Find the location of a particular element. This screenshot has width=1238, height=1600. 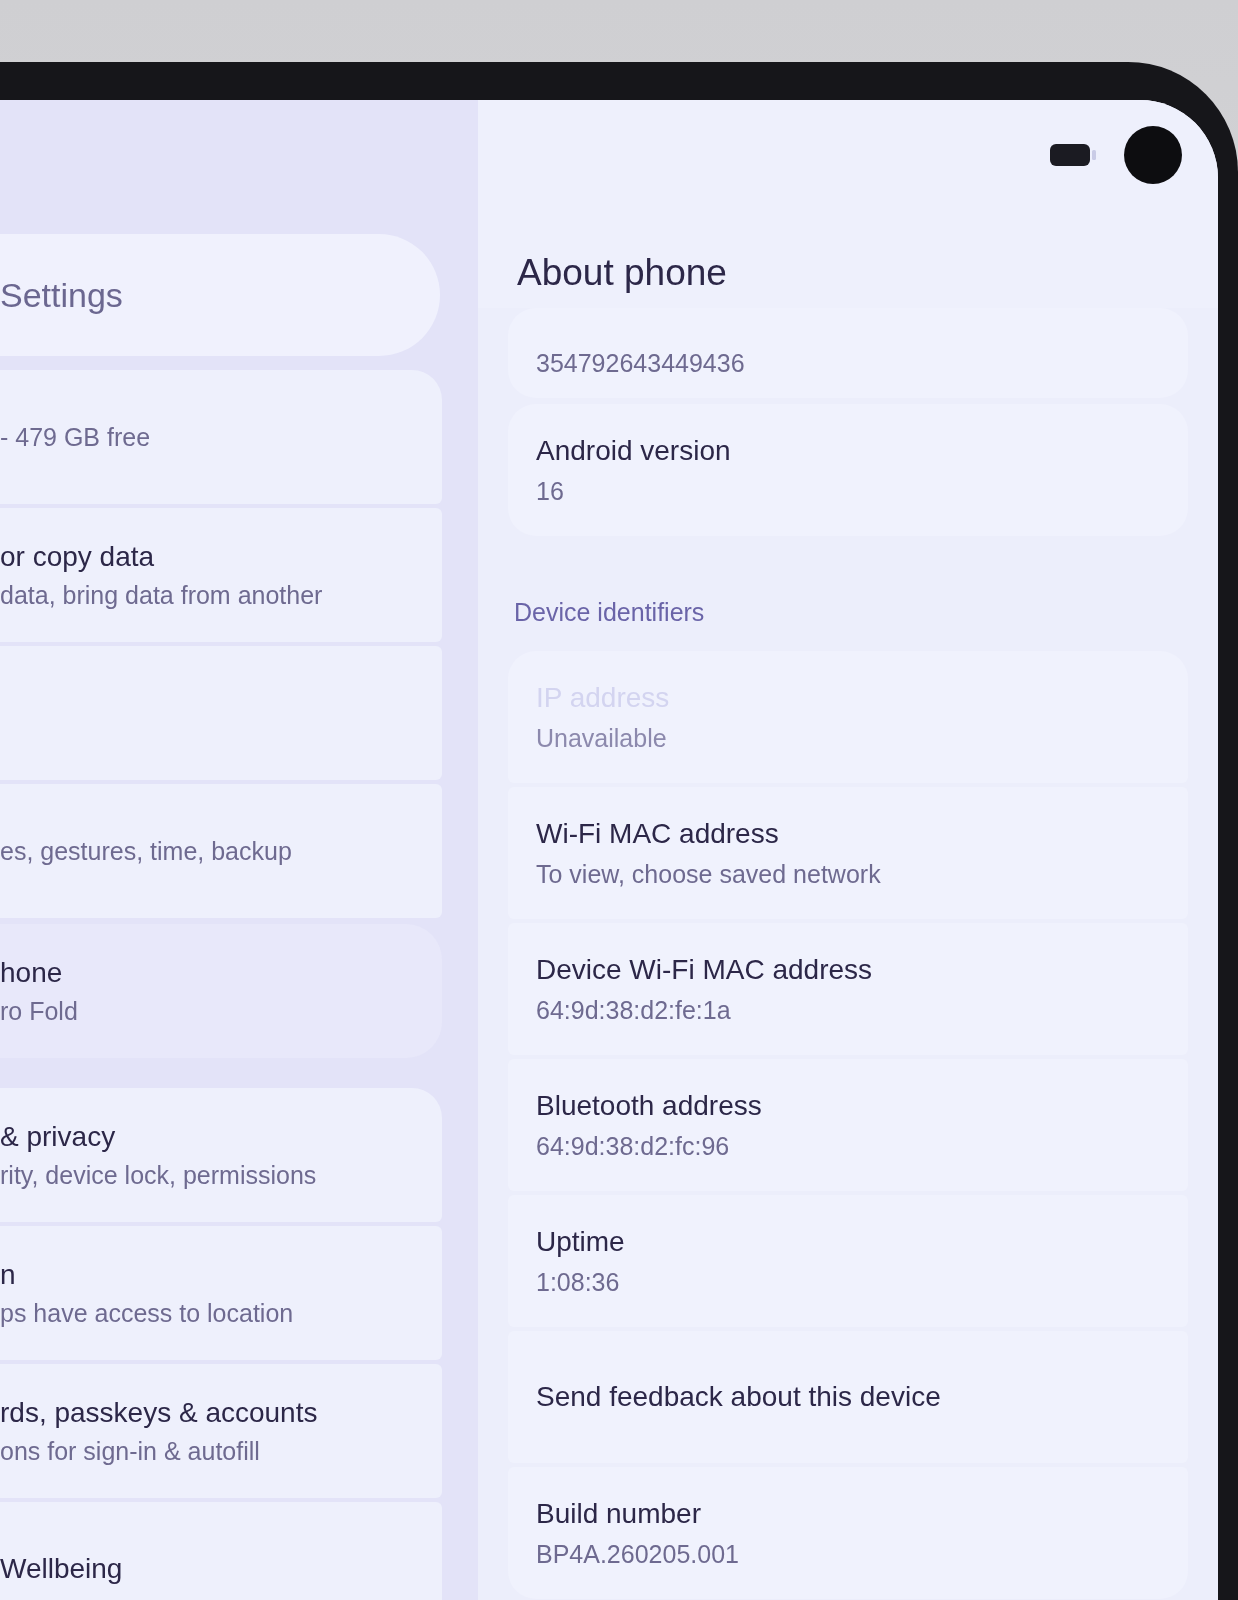

setting-title: rds, passkeys & accounts is located at coordinates (159, 1412).